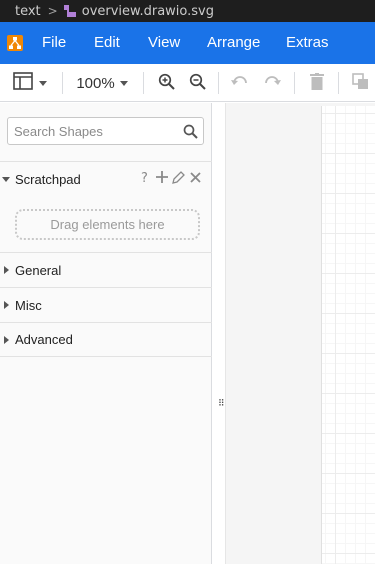 Image resolution: width=375 pixels, height=564 pixels. What do you see at coordinates (144, 179) in the screenshot?
I see `help-icon: ?` at bounding box center [144, 179].